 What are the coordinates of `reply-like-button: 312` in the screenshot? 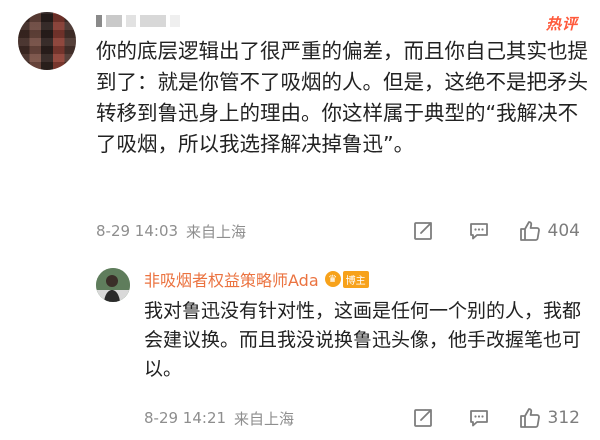 It's located at (549, 418).